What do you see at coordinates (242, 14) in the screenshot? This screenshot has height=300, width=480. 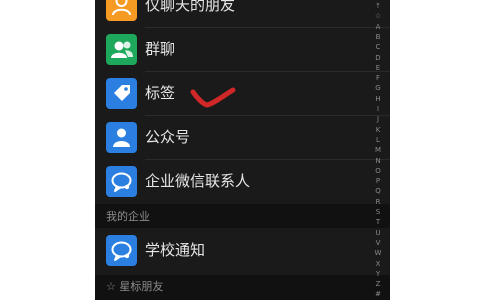 I see `contact-row-chat-only-friends: 仅聊天的朋友` at bounding box center [242, 14].